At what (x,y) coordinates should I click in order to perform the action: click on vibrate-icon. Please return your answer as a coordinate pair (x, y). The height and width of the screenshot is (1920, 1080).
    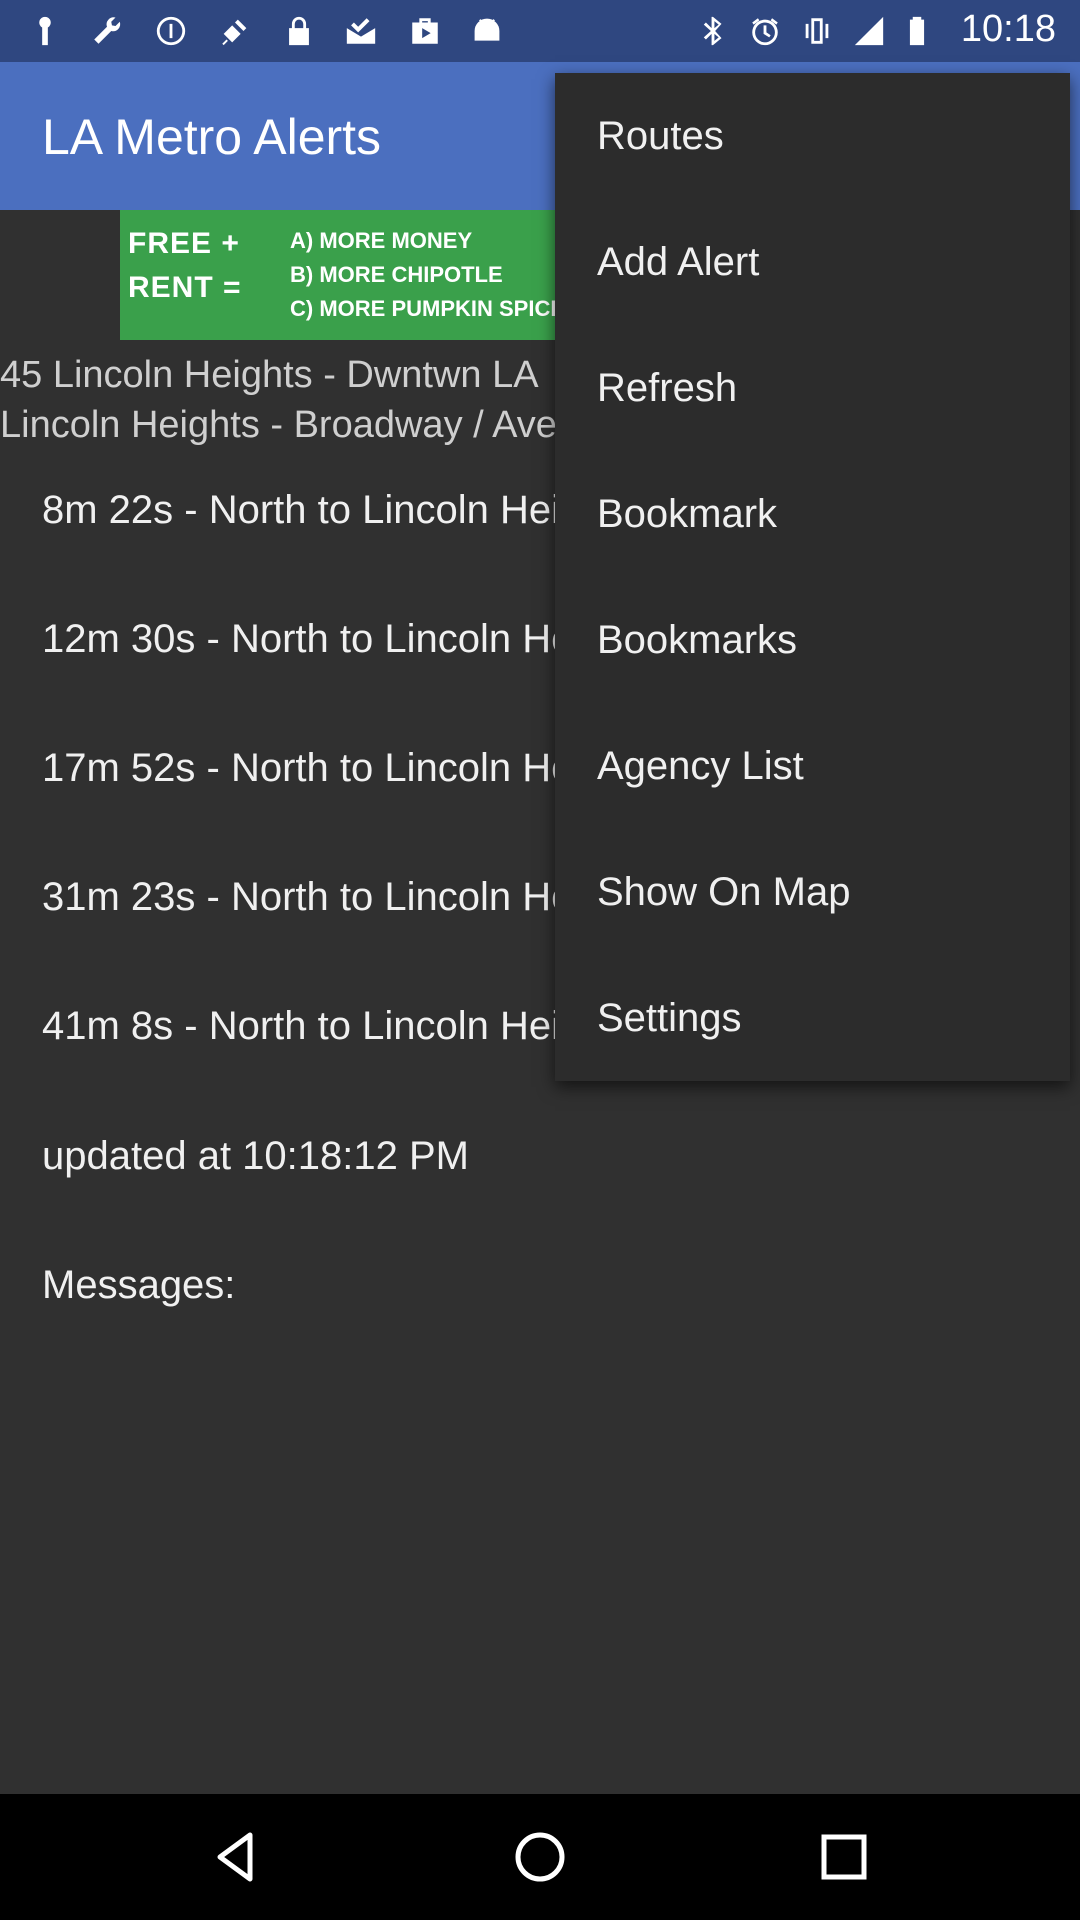
    Looking at the image, I should click on (817, 31).